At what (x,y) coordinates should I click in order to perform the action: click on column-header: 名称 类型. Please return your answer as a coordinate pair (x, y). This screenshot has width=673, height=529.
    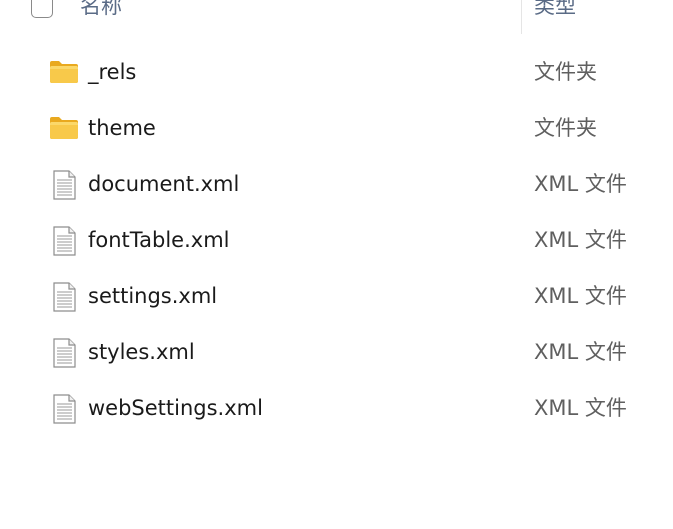
    Looking at the image, I should click on (336, 18).